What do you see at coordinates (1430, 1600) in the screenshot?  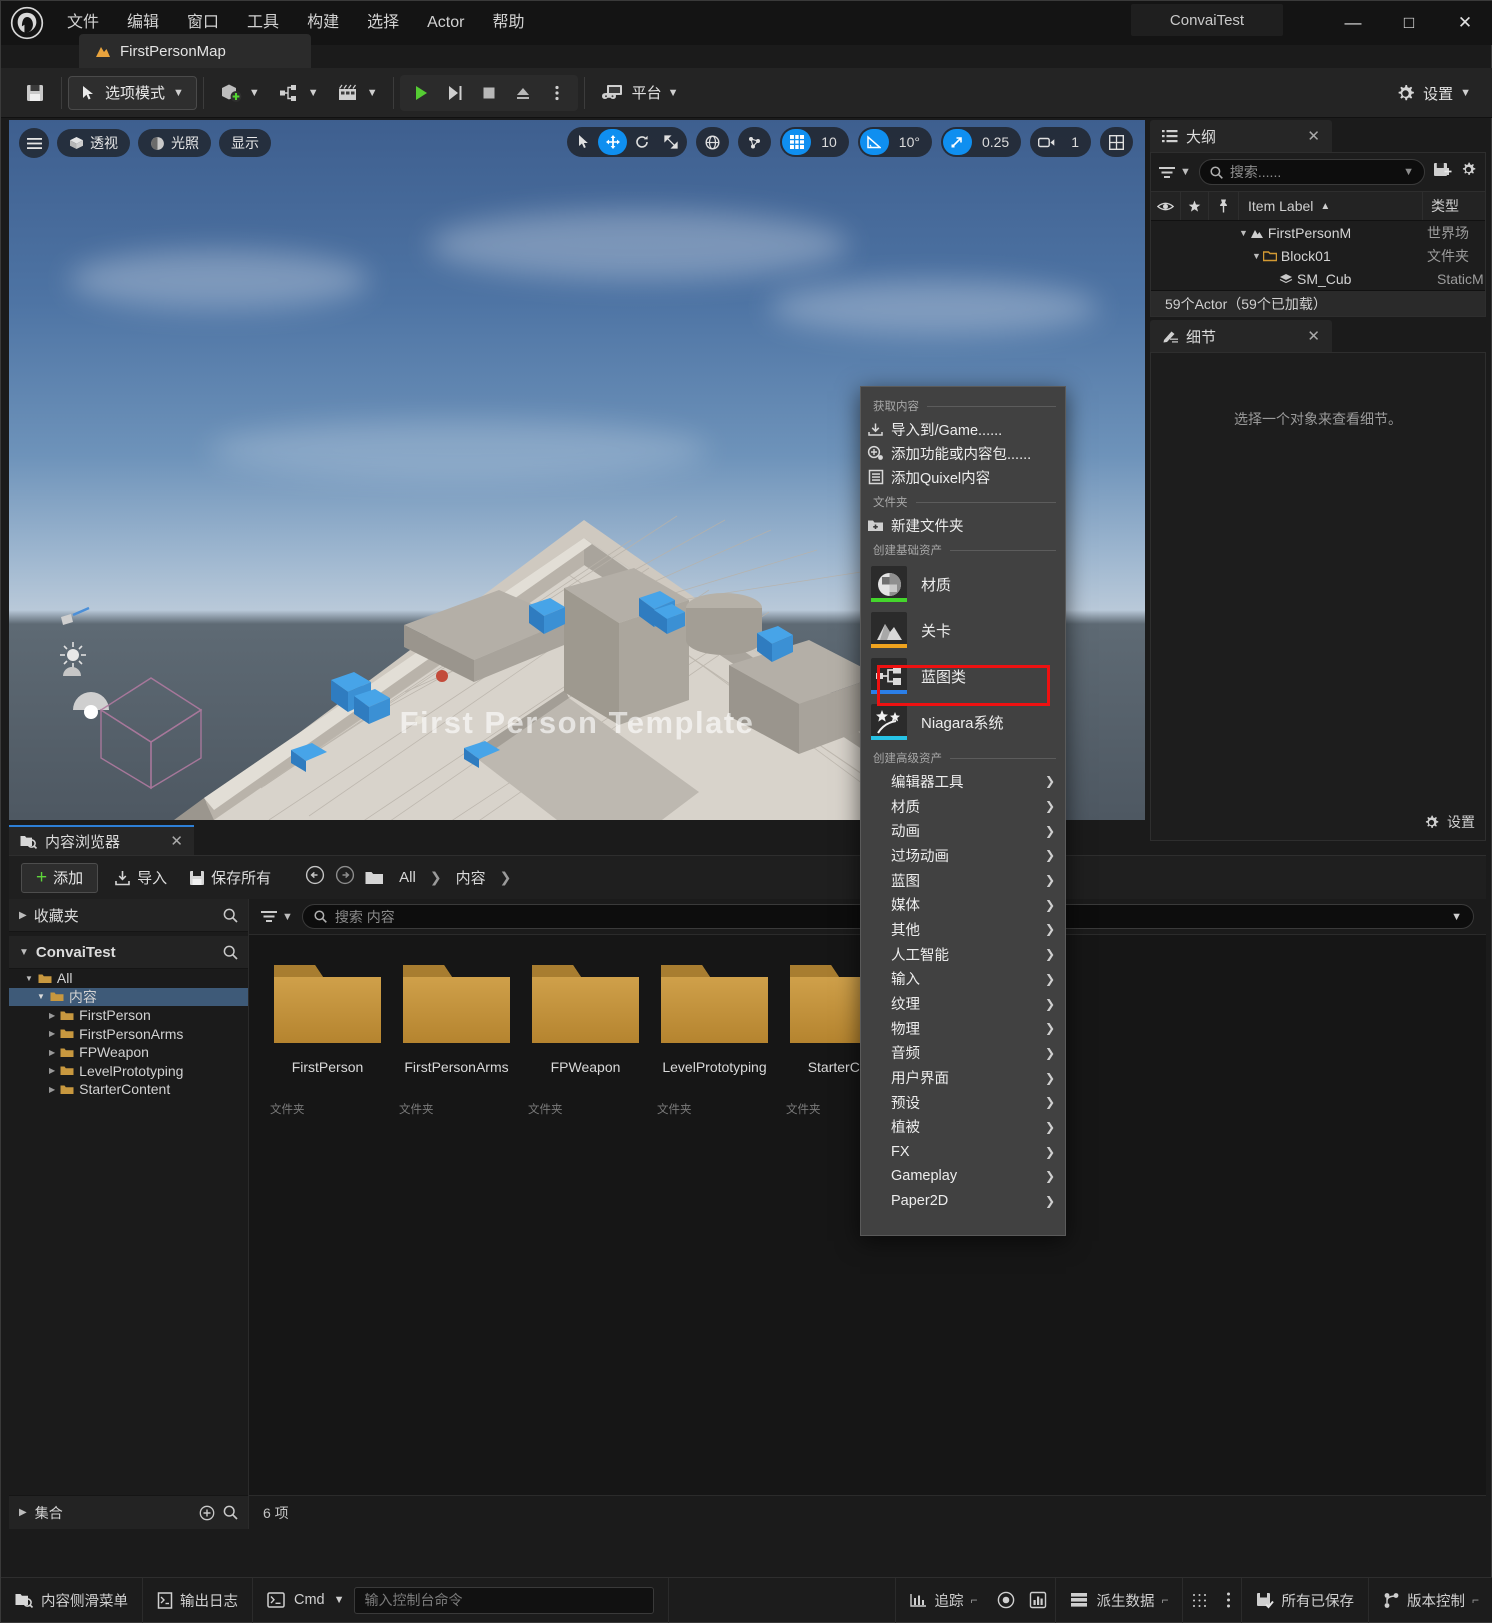 I see `source-control-button: 版本控制 ⌐` at bounding box center [1430, 1600].